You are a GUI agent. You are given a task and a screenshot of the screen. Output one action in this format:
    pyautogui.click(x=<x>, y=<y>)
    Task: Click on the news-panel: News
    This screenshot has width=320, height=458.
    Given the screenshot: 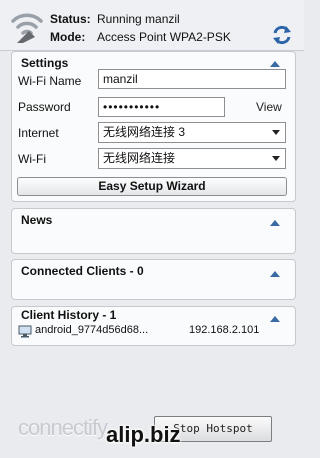 What is the action you would take?
    pyautogui.click(x=153, y=231)
    